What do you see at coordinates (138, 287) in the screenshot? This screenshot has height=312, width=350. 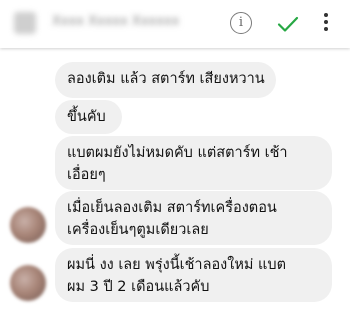 I see `message-line: ผม 3 ปี 2 เดือนแล้วคับ` at bounding box center [138, 287].